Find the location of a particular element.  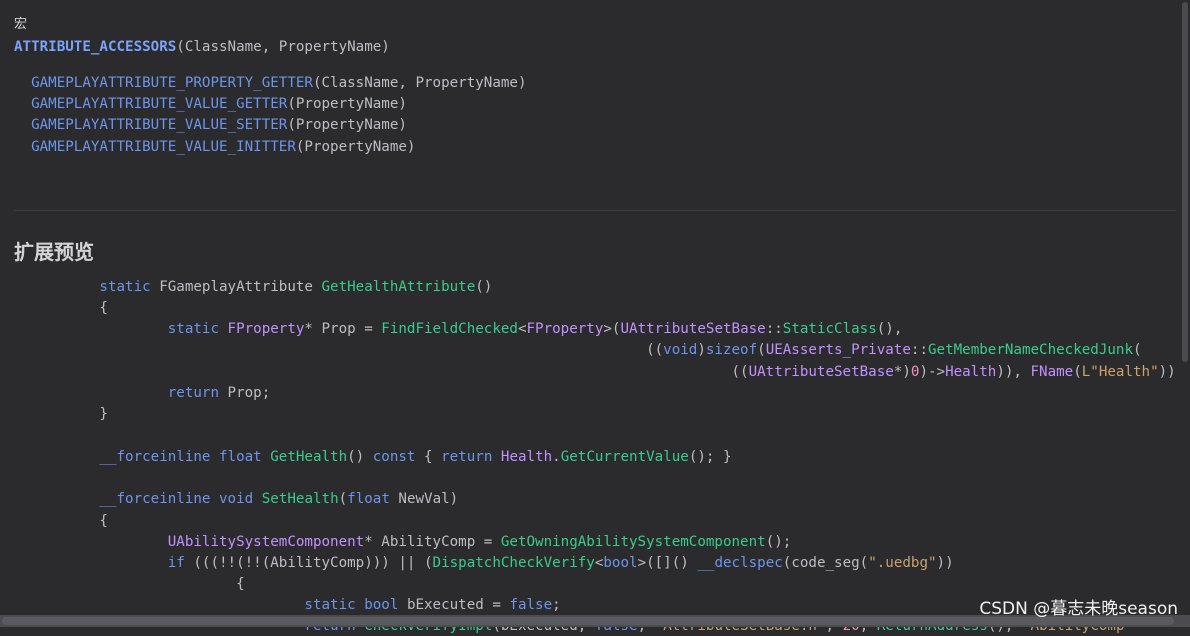

code-line: 宏 is located at coordinates (20, 24).